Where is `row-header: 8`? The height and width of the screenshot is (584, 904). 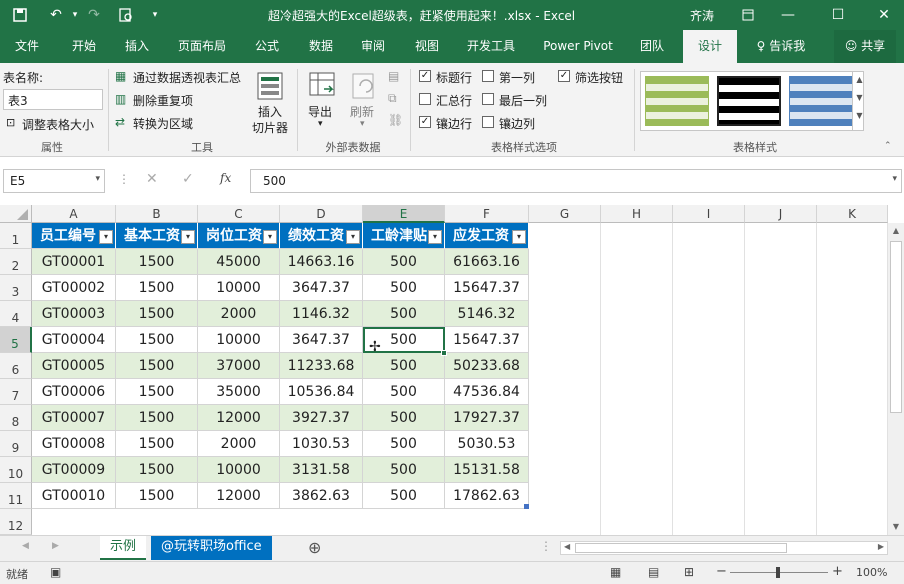
row-header: 8 is located at coordinates (16, 418).